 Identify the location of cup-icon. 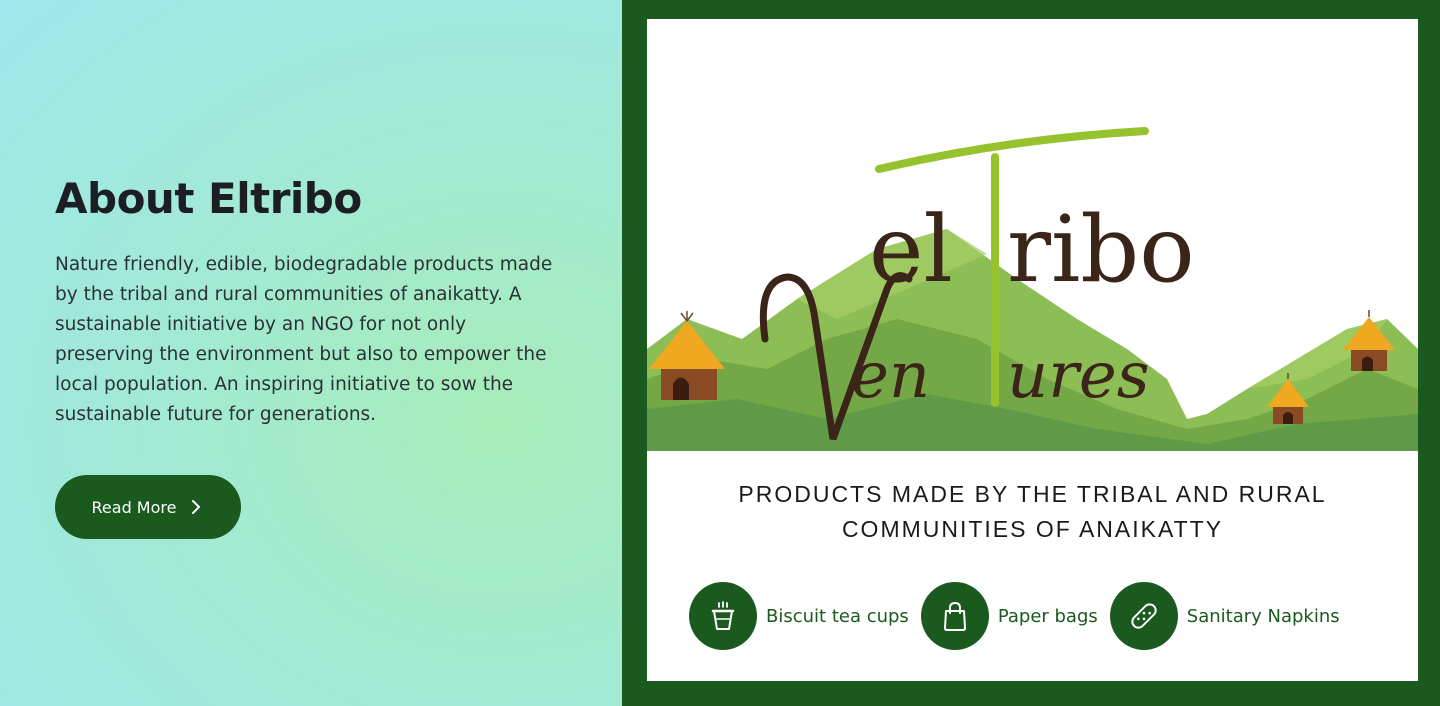
(723, 616).